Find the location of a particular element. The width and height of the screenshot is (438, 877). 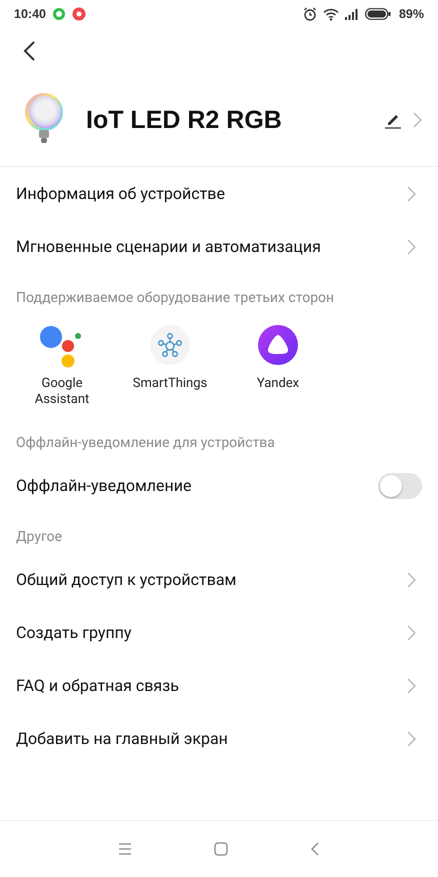

settings-item: Добавить на главный экран is located at coordinates (219, 738).